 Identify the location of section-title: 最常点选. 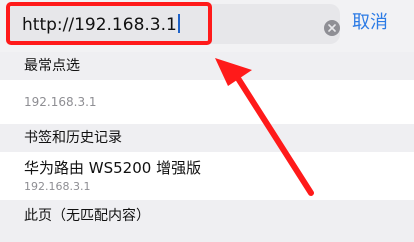
(52, 66).